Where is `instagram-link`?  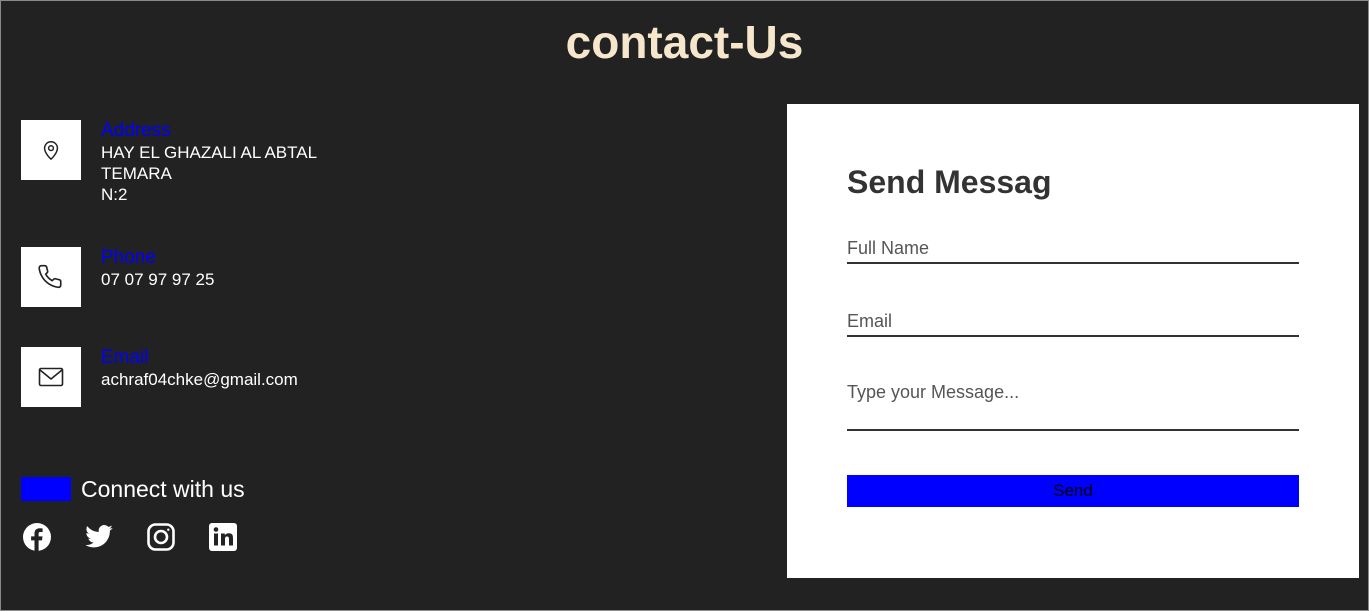 instagram-link is located at coordinates (161, 537).